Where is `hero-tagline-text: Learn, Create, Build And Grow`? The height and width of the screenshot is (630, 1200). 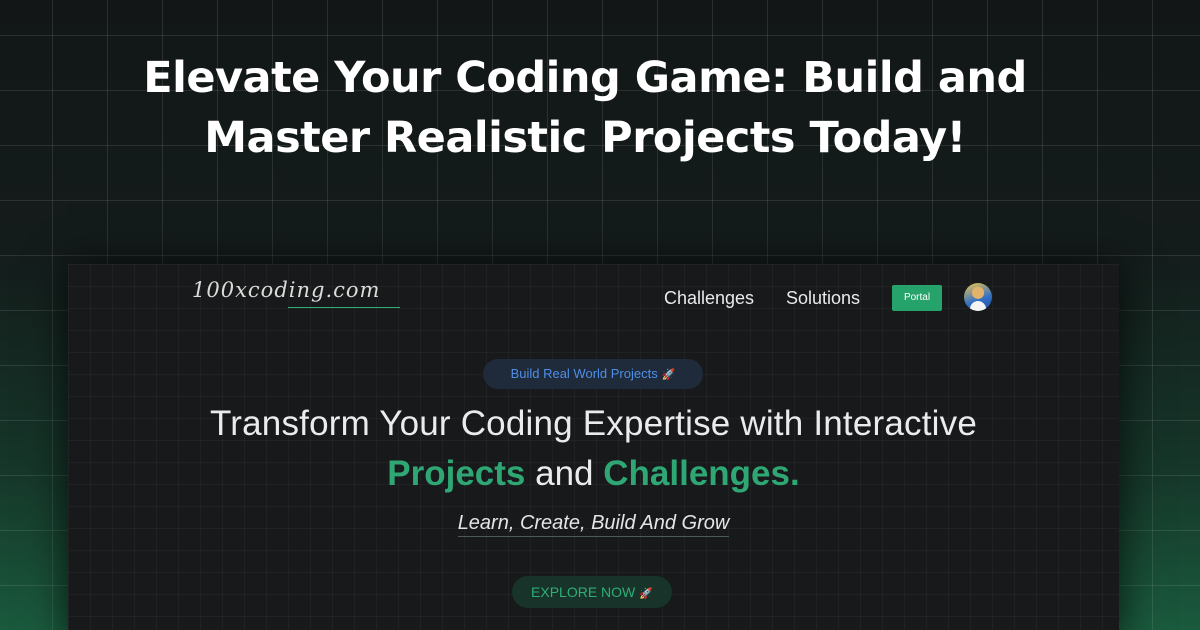 hero-tagline-text: Learn, Create, Build And Grow is located at coordinates (593, 524).